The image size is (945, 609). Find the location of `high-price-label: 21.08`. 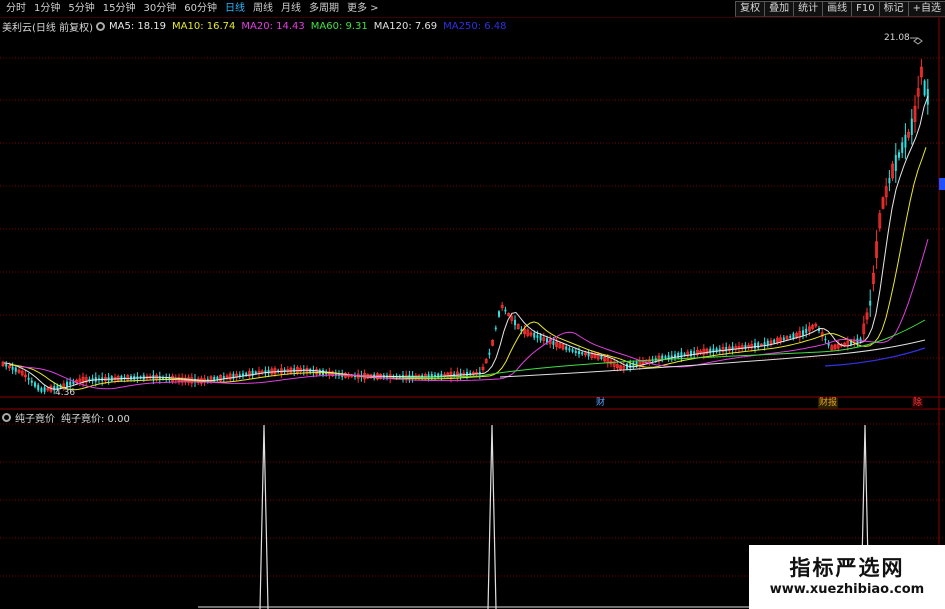

high-price-label: 21.08 is located at coordinates (897, 38).